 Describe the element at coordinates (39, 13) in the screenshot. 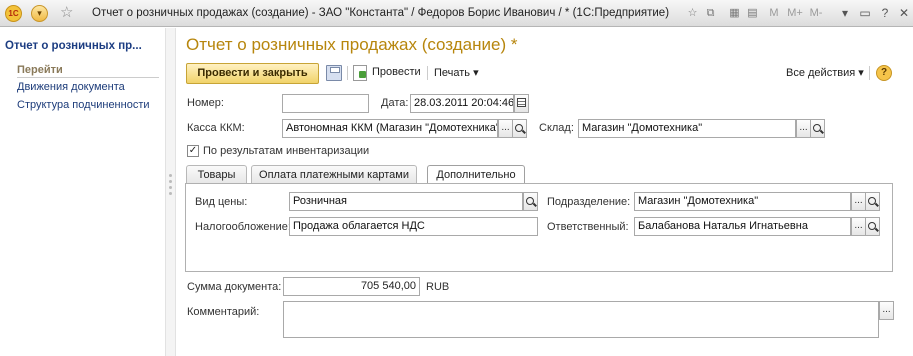

I see `main-menu-icon: ▾` at that location.